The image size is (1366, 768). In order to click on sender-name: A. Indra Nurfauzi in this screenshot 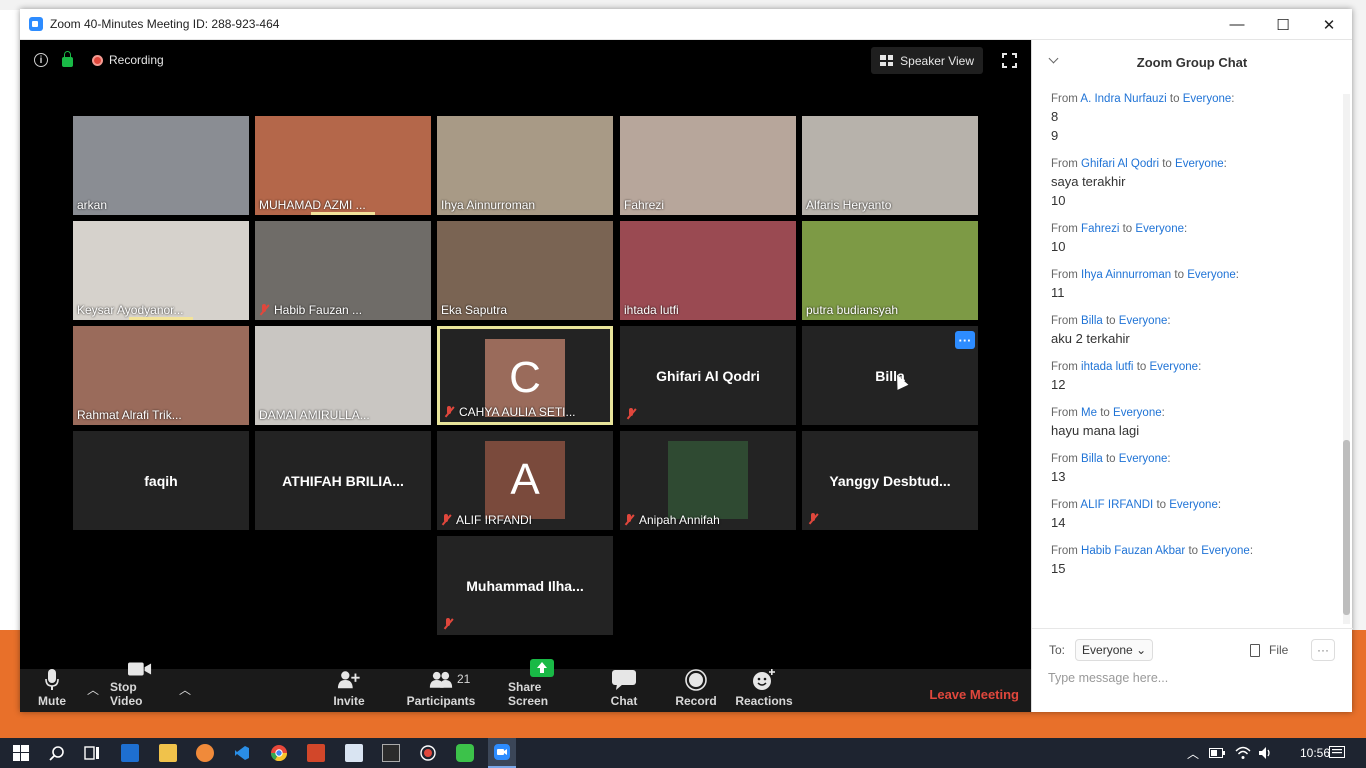, I will do `click(1123, 99)`.